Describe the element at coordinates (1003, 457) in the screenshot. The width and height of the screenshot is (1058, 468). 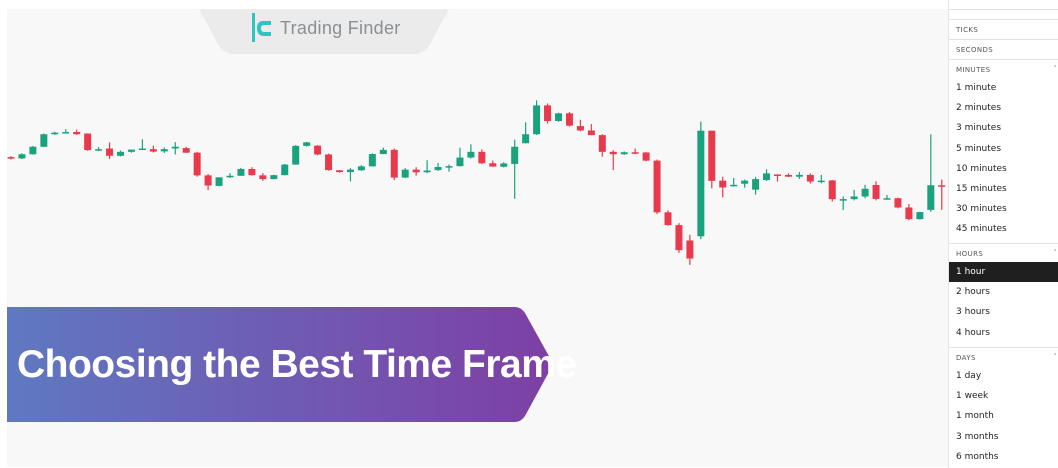
I see `timeframe-item-6-months: 6 months` at that location.